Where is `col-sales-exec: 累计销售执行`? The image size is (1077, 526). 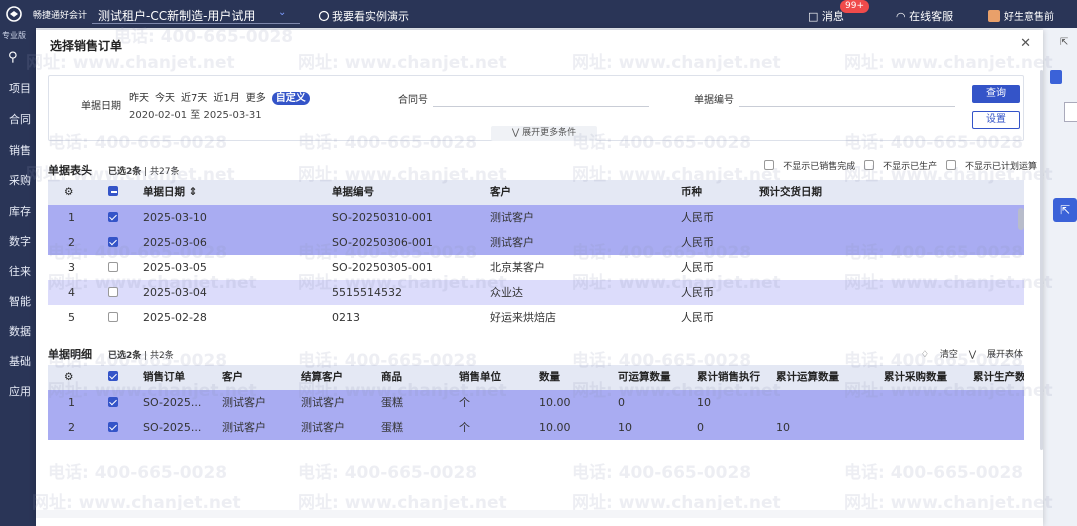
col-sales-exec: 累计销售执行 is located at coordinates (728, 377).